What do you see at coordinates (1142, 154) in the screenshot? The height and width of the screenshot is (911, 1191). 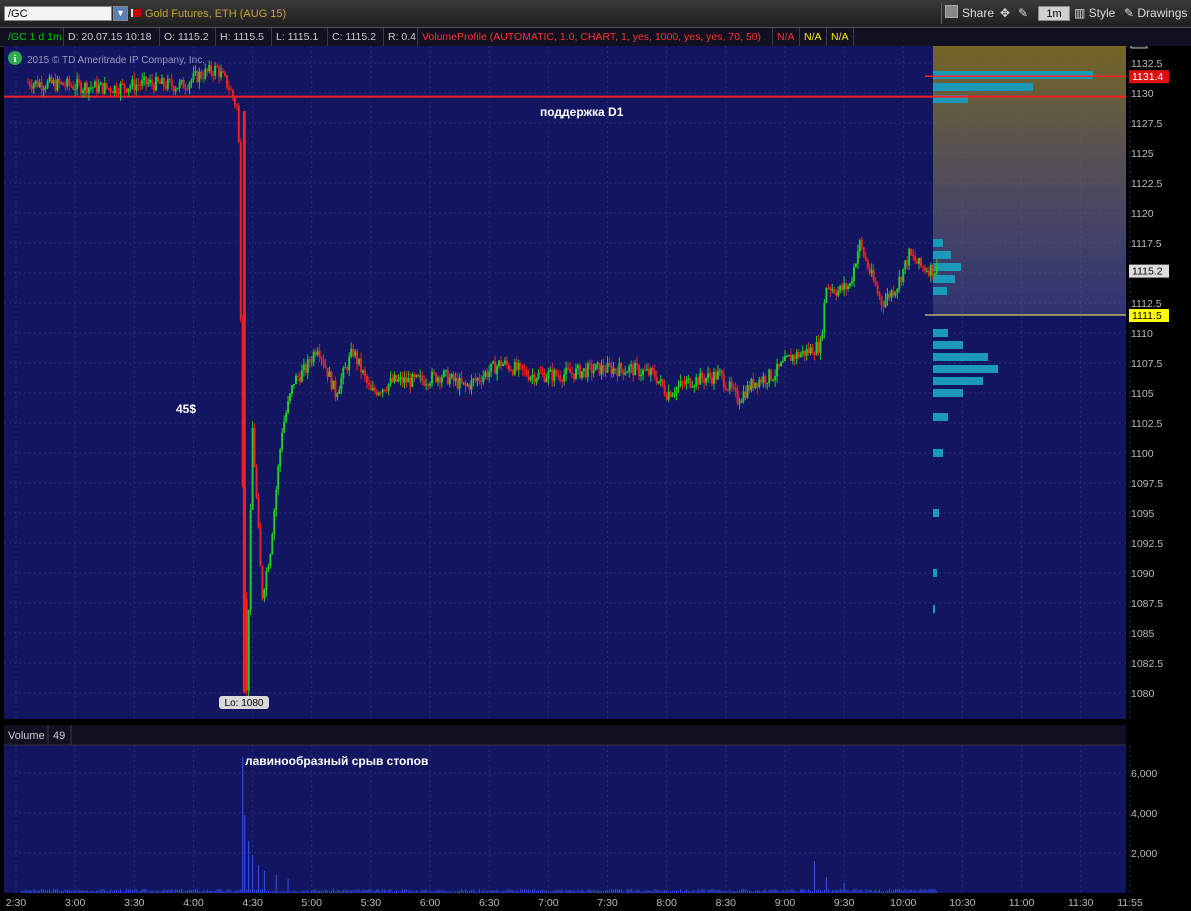 I see `y-tick-label: 1125` at bounding box center [1142, 154].